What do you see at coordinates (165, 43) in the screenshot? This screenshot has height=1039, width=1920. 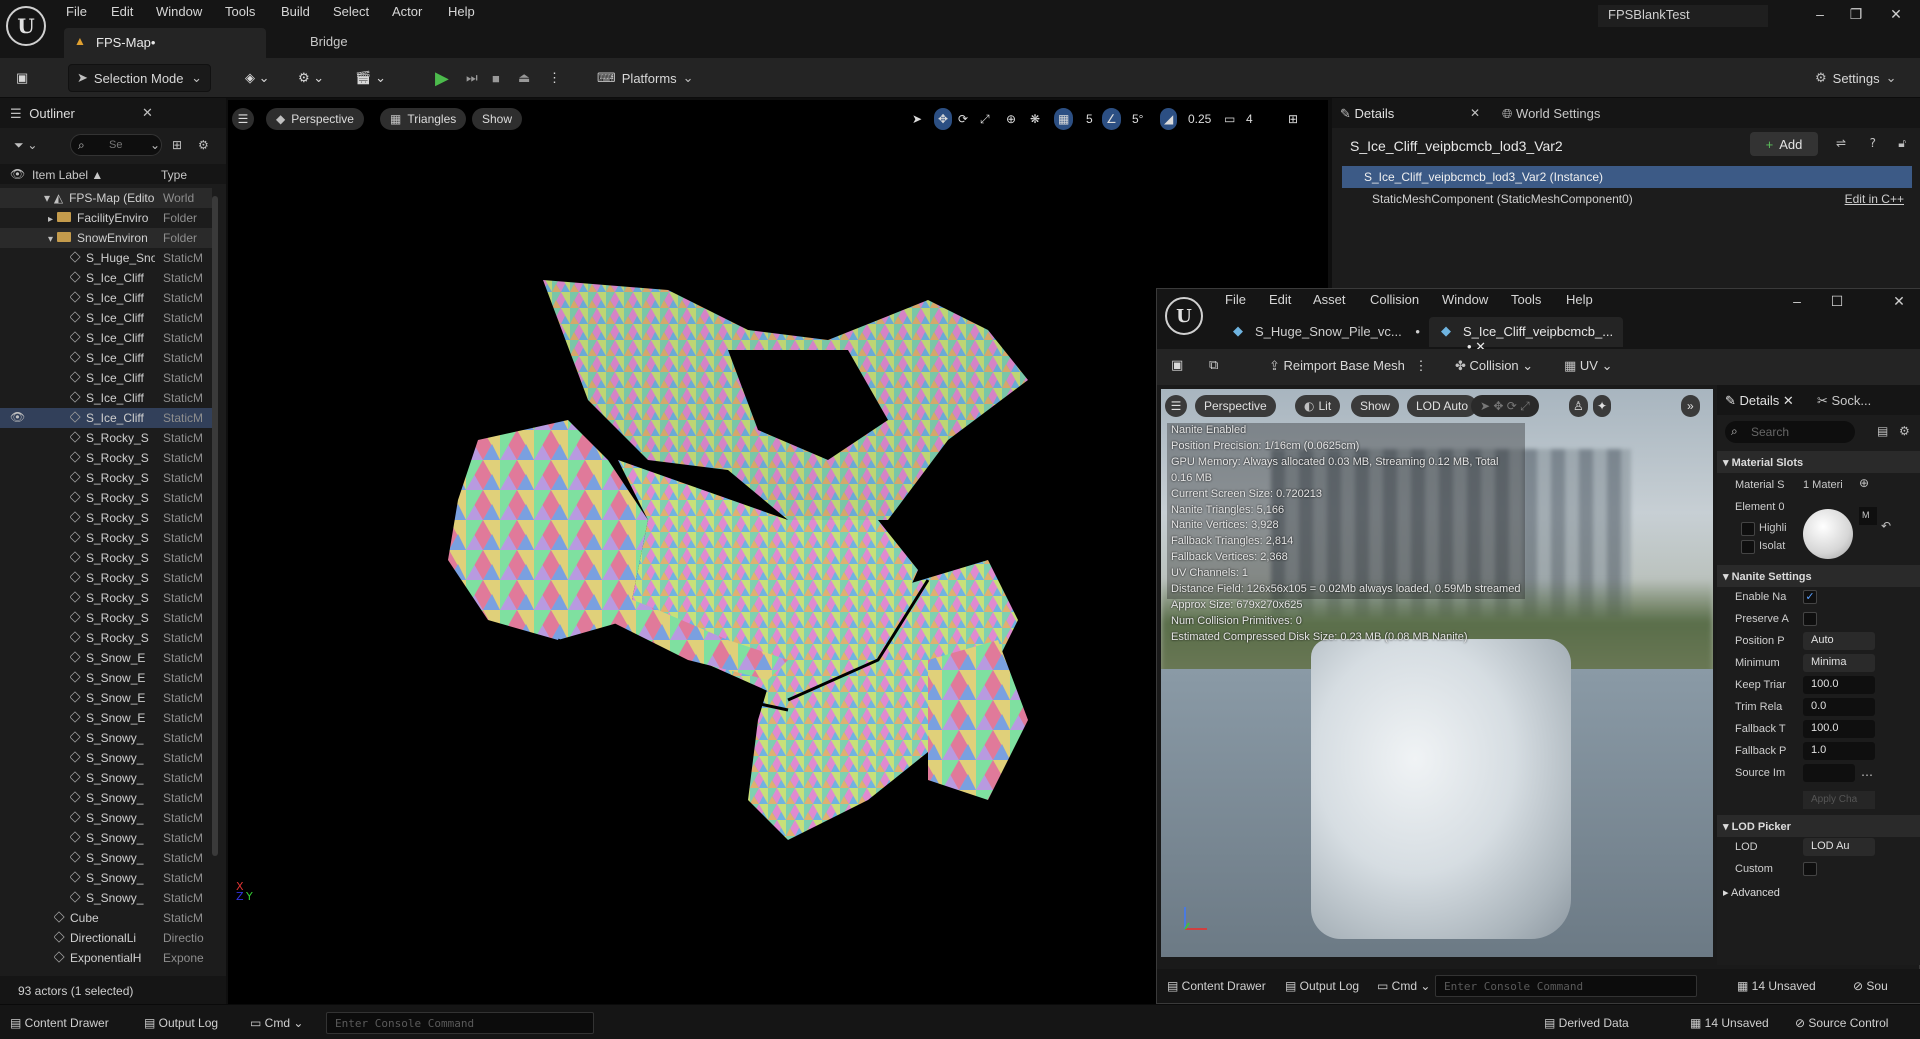 I see `tab-fps-map: ▲ FPS-Map•` at bounding box center [165, 43].